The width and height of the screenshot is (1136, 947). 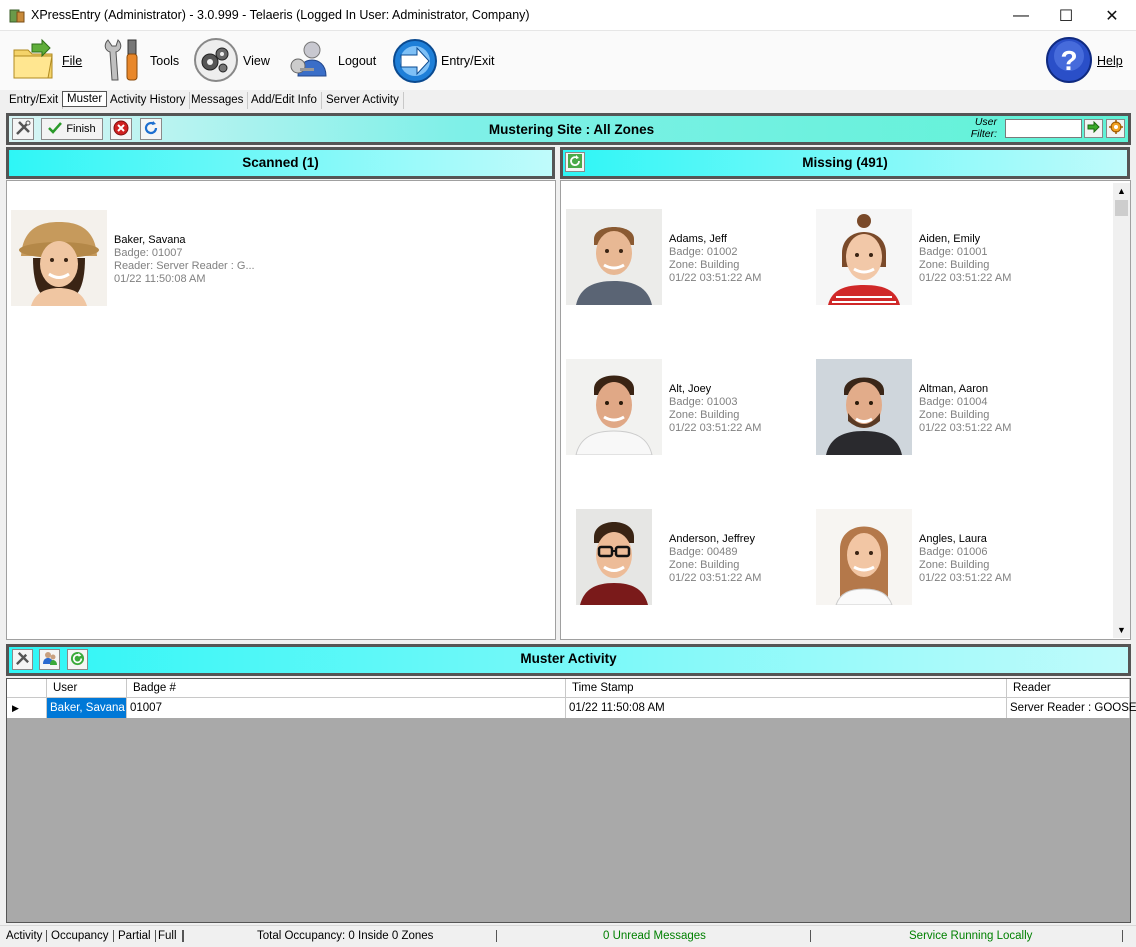 I want to click on muster-activity-title: Muster Activity, so click(x=568, y=658).